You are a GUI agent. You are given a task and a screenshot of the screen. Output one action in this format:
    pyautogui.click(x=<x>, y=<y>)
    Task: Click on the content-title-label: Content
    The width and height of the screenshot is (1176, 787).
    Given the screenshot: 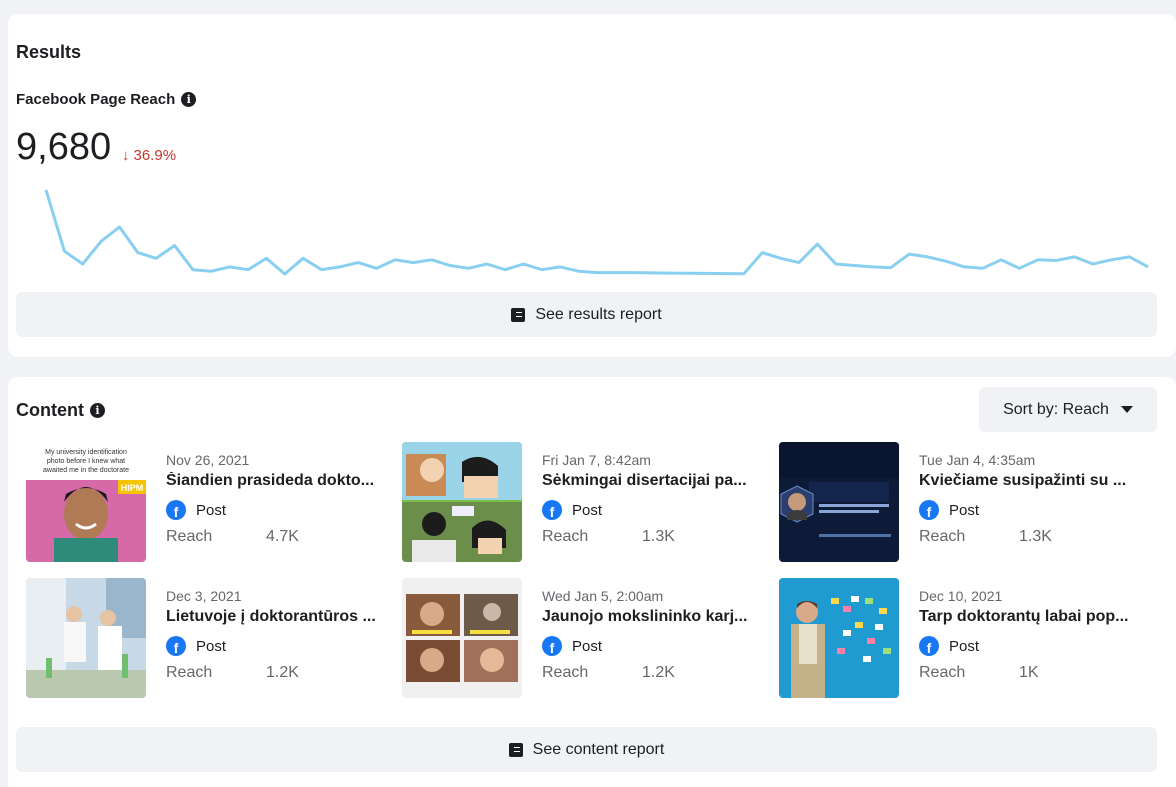 What is the action you would take?
    pyautogui.click(x=50, y=410)
    